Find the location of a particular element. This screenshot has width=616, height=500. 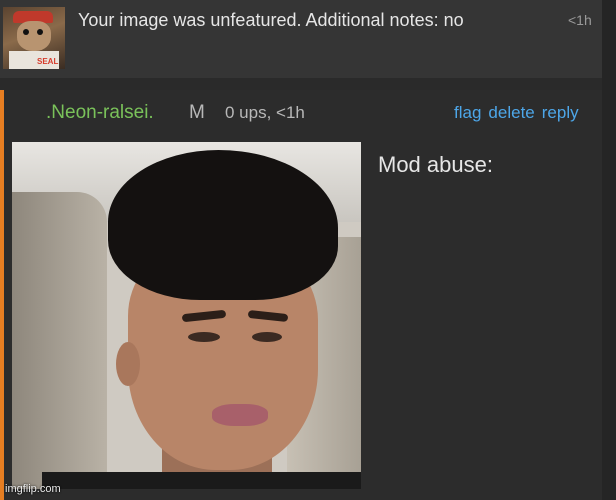

divider is located at coordinates (301, 84).